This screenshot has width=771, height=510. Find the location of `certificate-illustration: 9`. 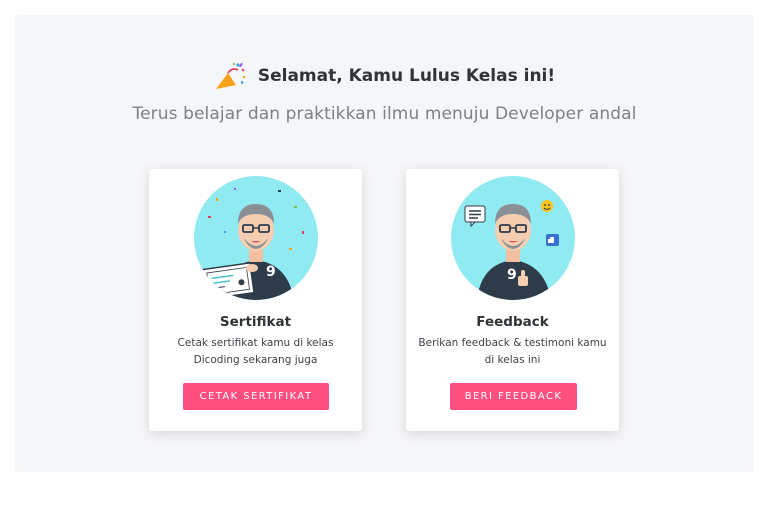

certificate-illustration: 9 is located at coordinates (256, 238).